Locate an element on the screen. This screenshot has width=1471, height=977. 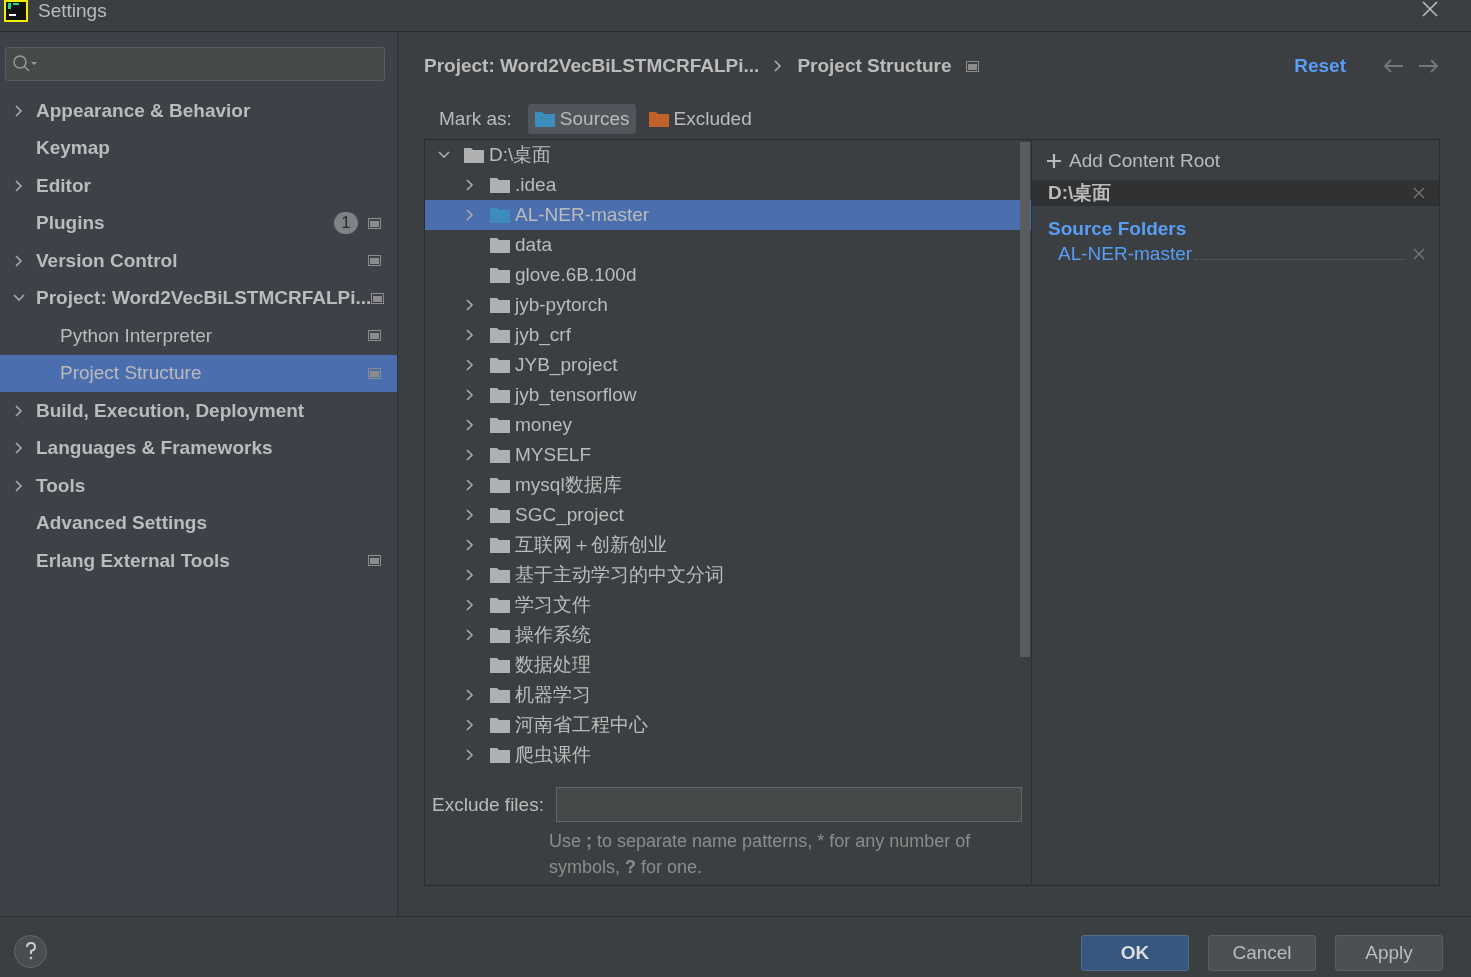
folder-tree-item: .idea is located at coordinates (728, 185).